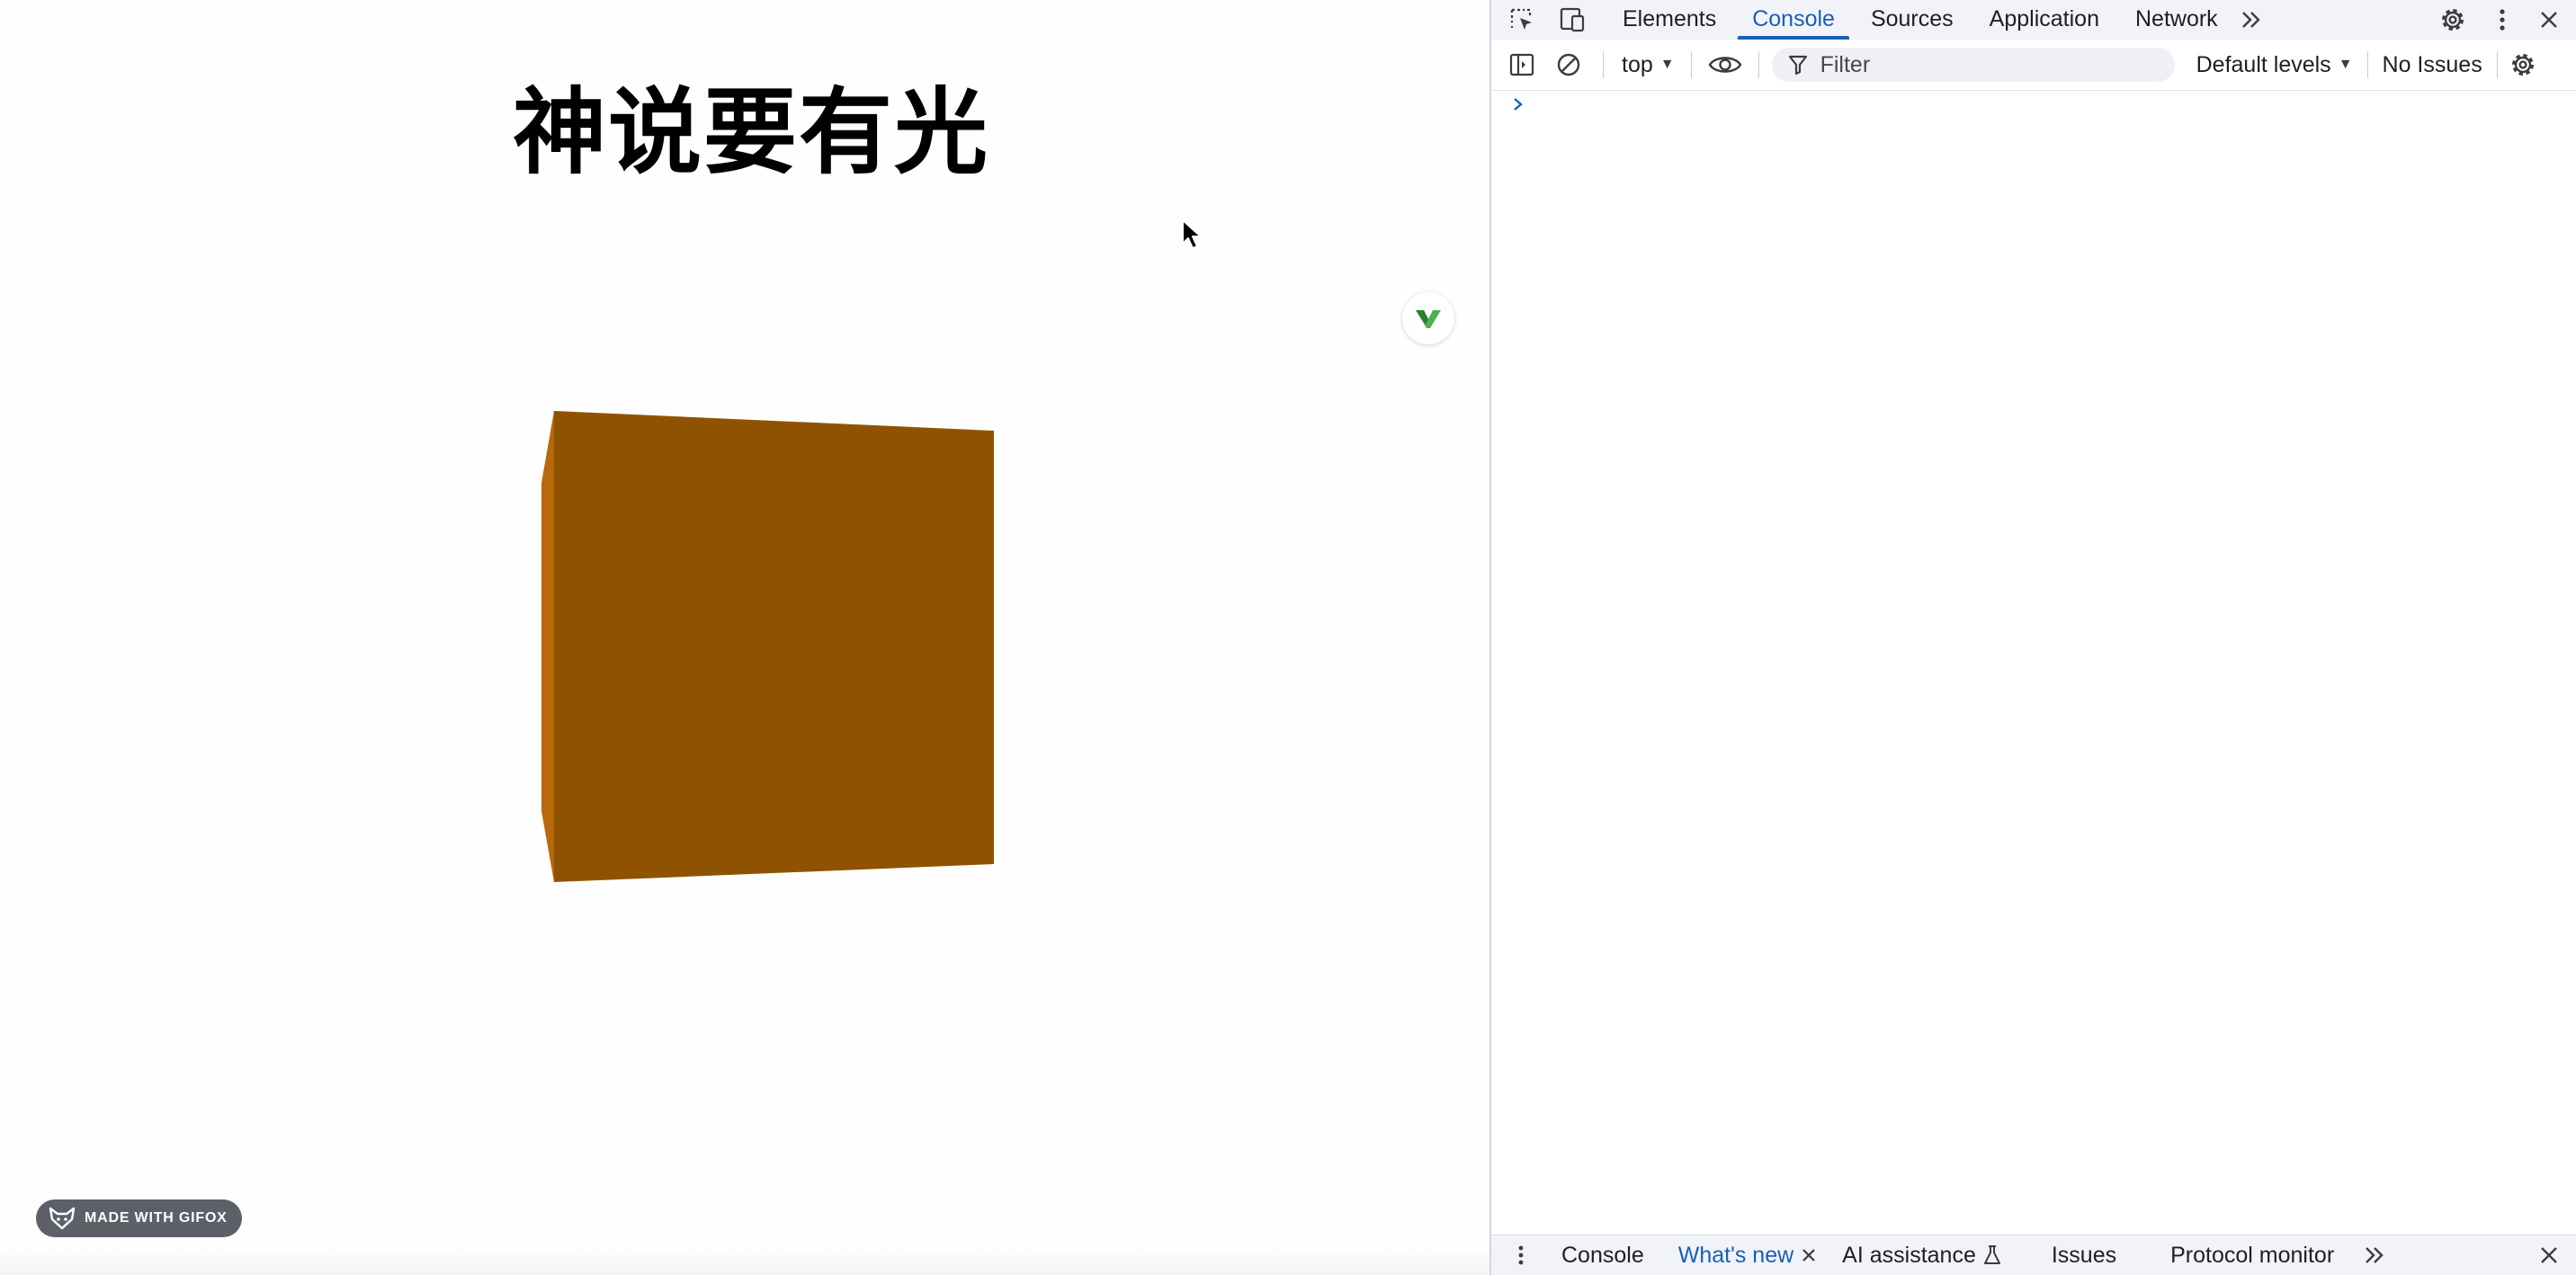  I want to click on log-levels-dropdown: Default levels ▼, so click(2274, 65).